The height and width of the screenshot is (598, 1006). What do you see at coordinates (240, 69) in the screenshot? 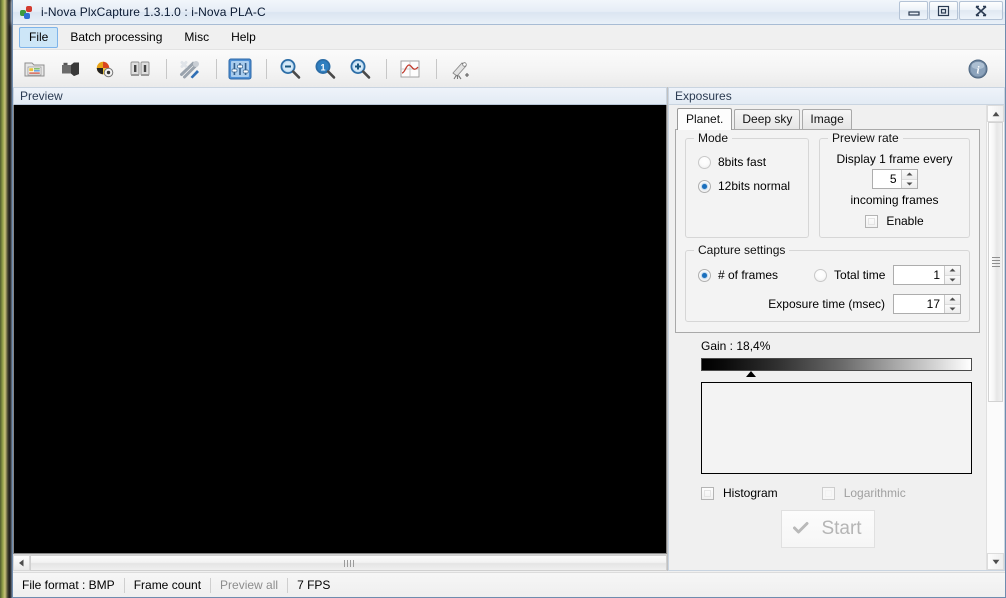
I see `sliders-icon` at bounding box center [240, 69].